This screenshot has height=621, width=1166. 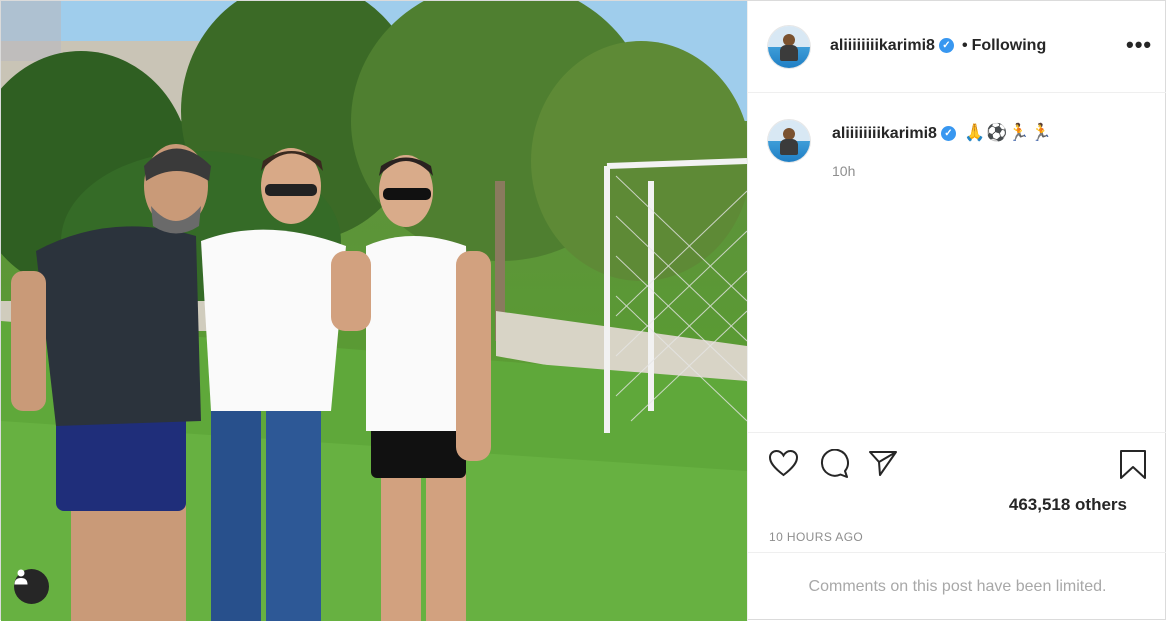 I want to click on post-header: aliiiiiiiikarimi8 ✓ • Following •••, so click(x=957, y=47).